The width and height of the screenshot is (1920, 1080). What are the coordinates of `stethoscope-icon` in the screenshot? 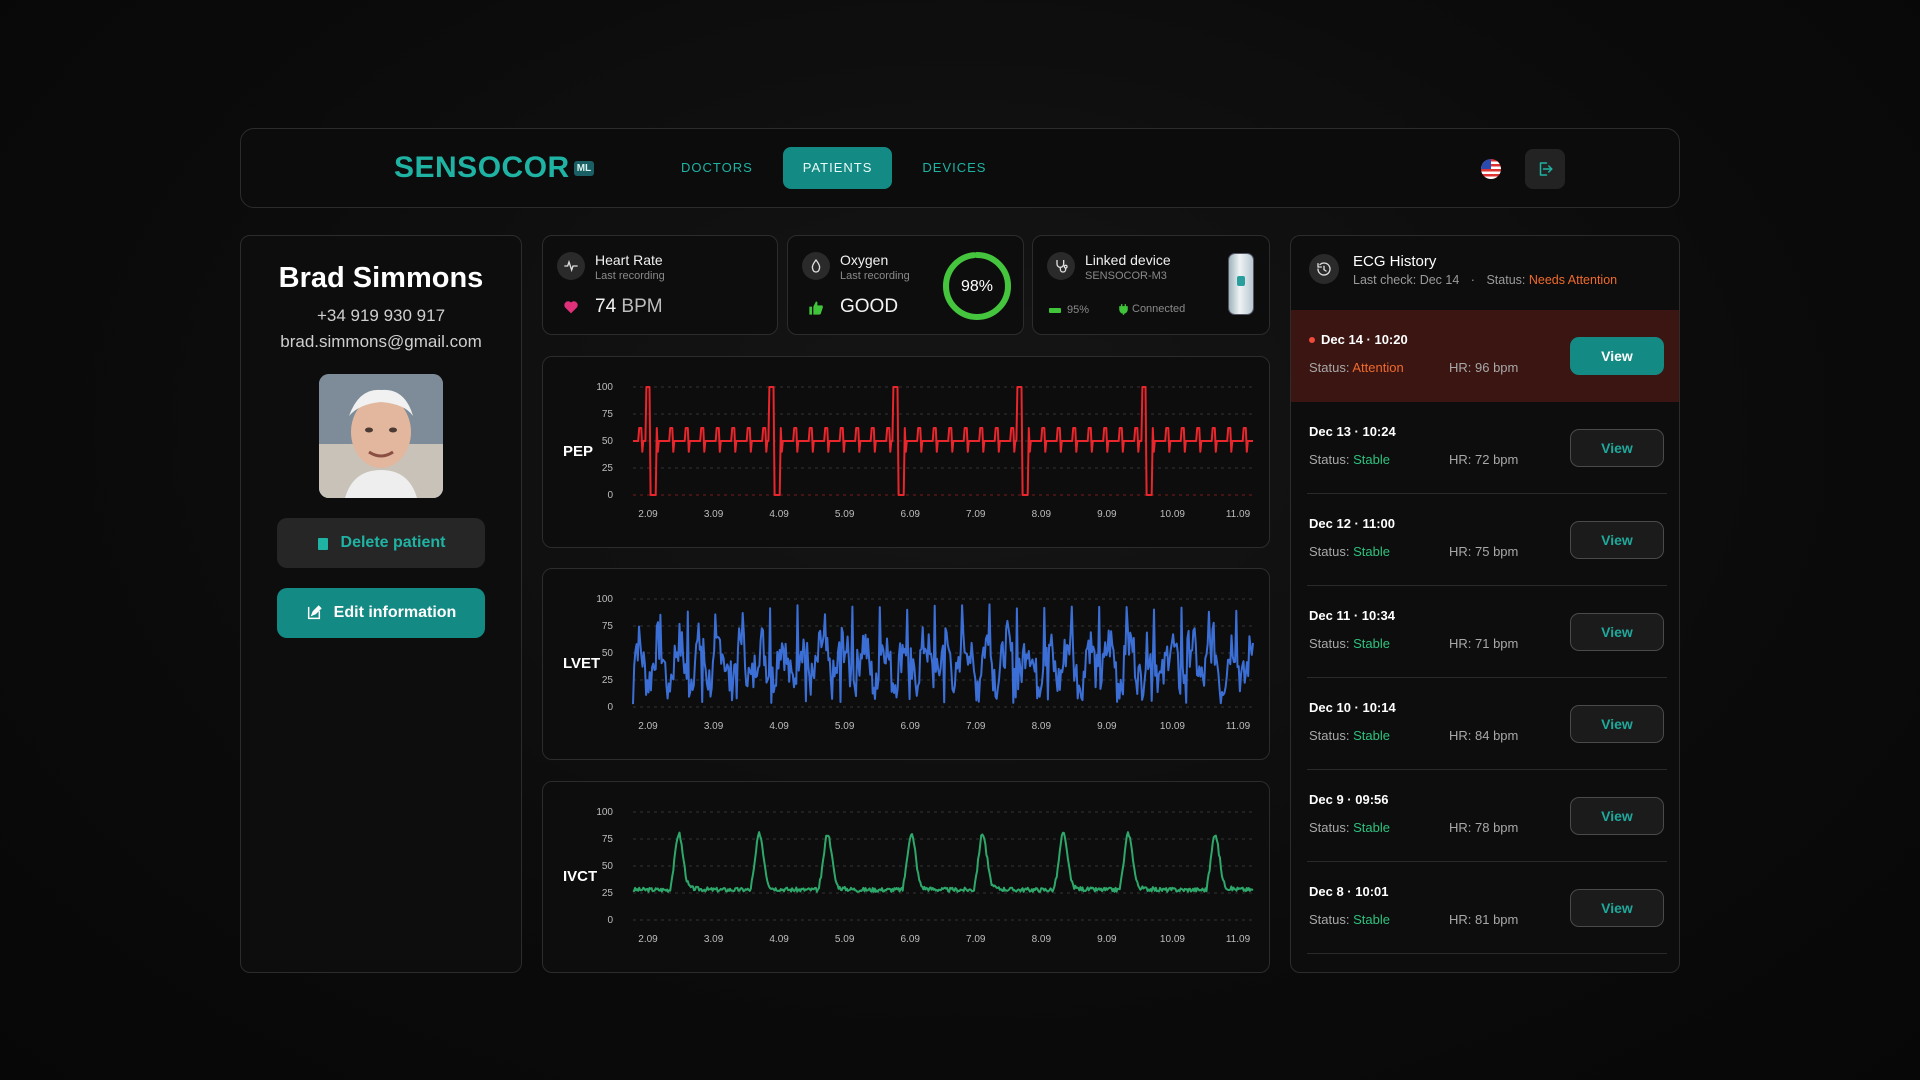 It's located at (1061, 266).